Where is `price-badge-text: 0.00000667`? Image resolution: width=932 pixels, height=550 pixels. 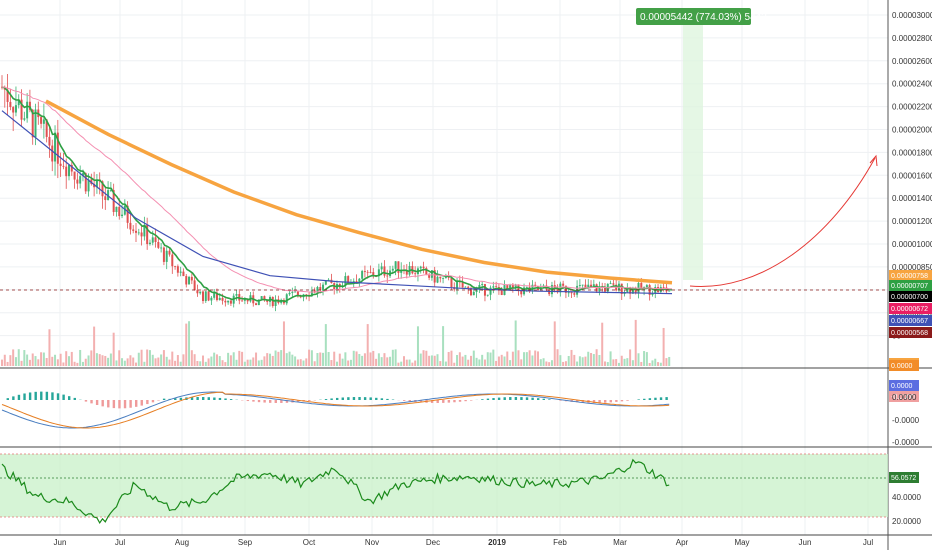 price-badge-text: 0.00000667 is located at coordinates (909, 321).